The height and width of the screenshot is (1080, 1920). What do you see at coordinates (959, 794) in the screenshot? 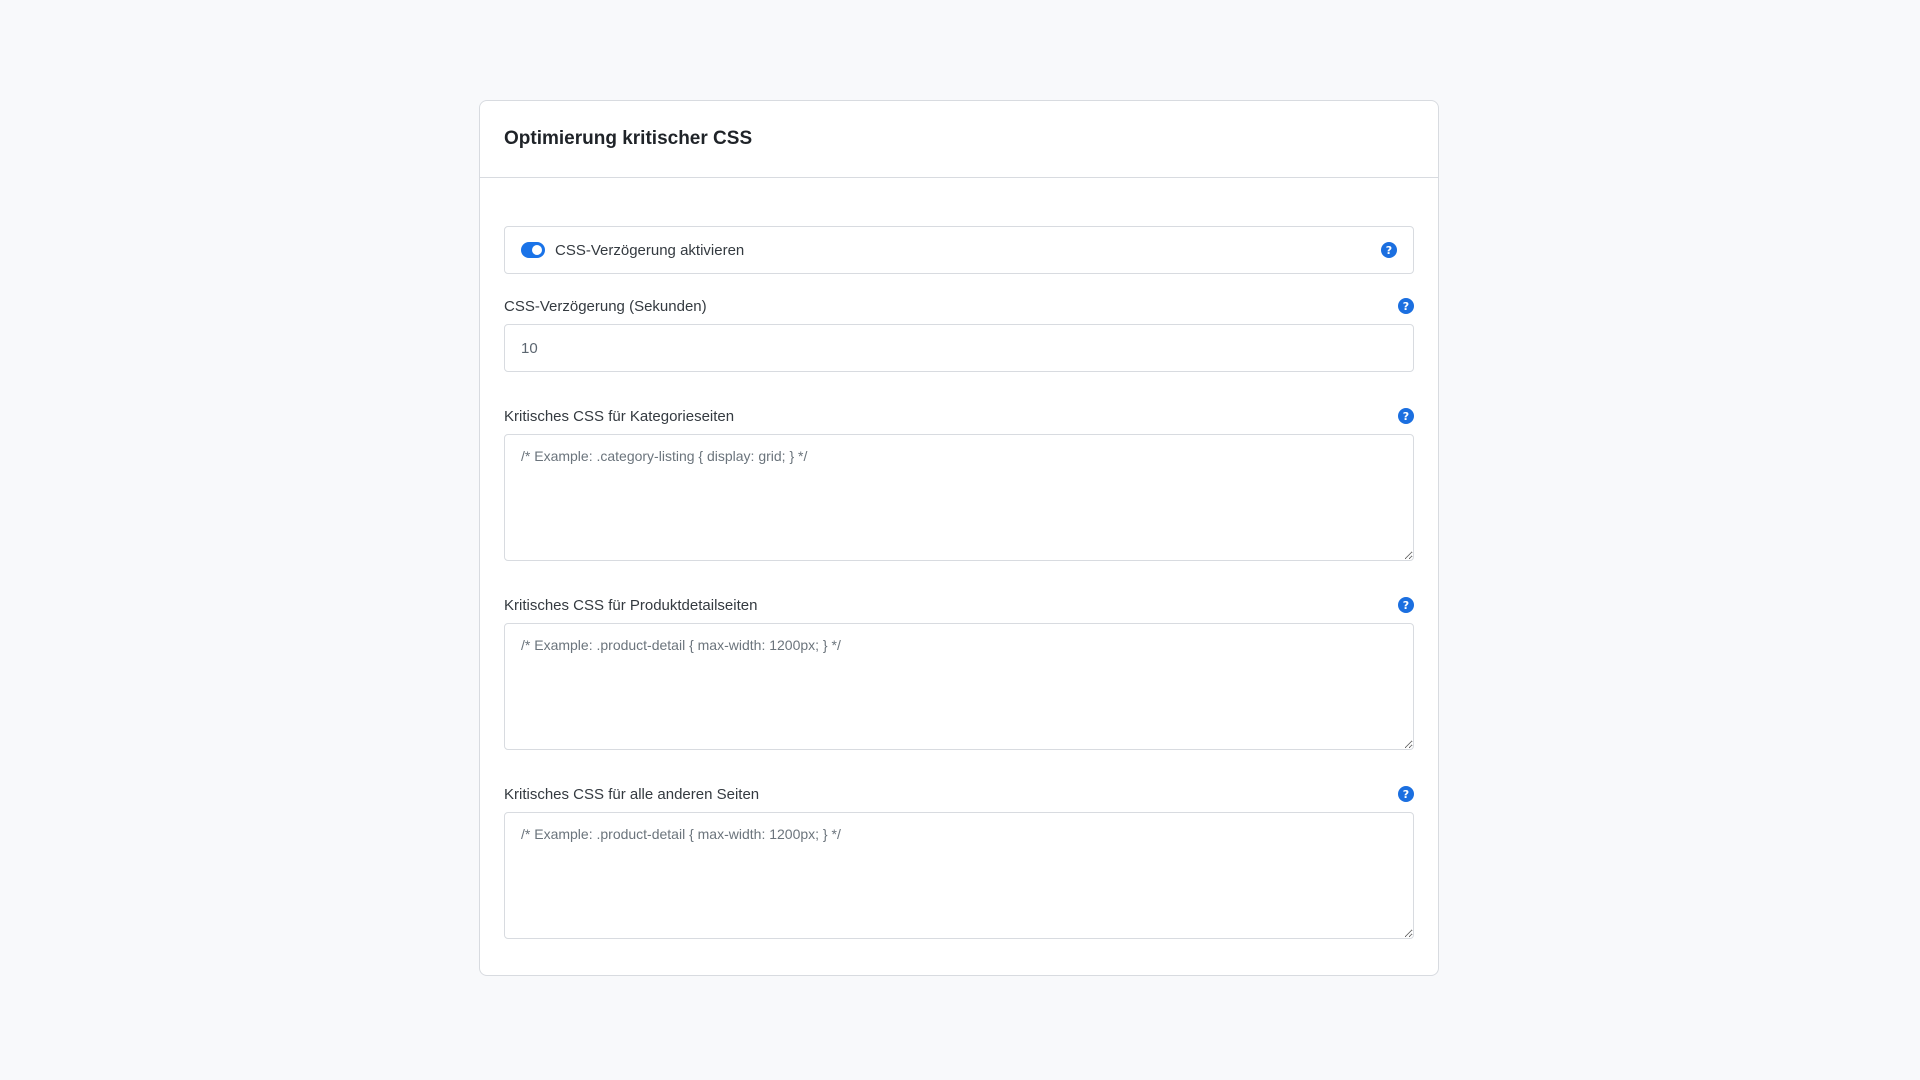
I see `field-label-row: Kritisches CSS für alle anderen Seiten ?` at bounding box center [959, 794].